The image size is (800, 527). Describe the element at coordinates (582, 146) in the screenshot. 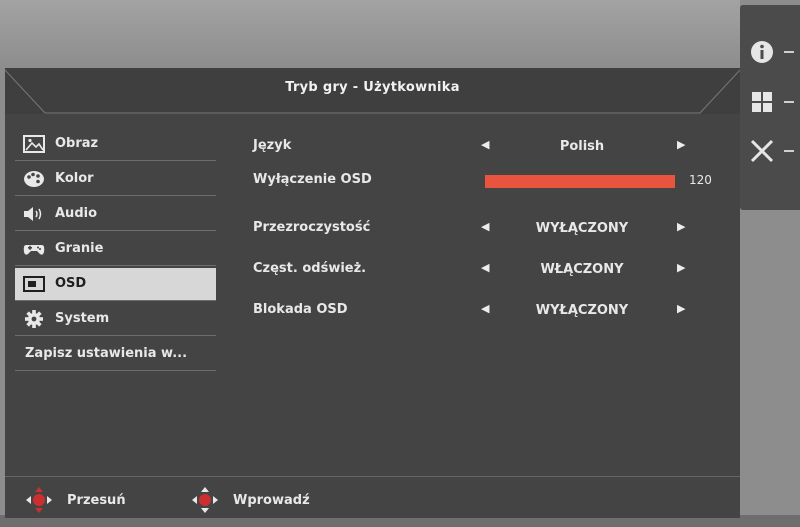

I see `setting-value: Polish` at that location.